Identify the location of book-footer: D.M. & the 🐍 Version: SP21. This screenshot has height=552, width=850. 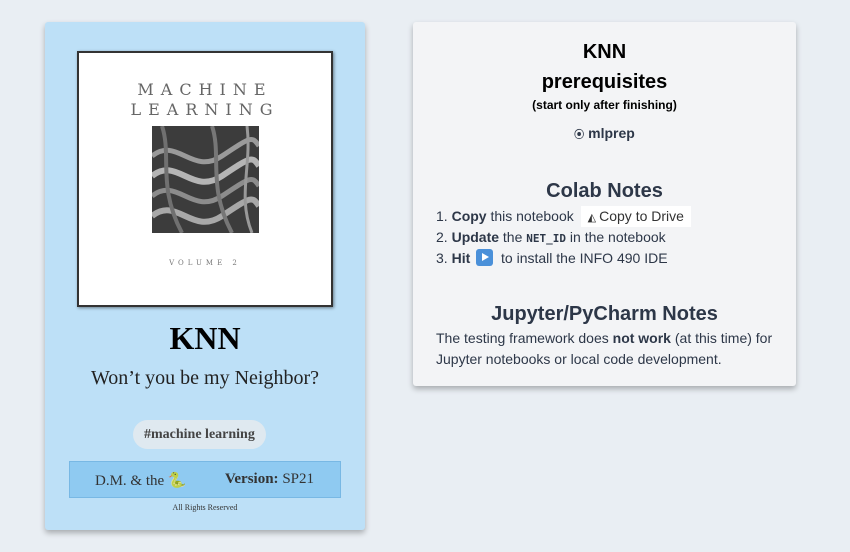
(205, 479).